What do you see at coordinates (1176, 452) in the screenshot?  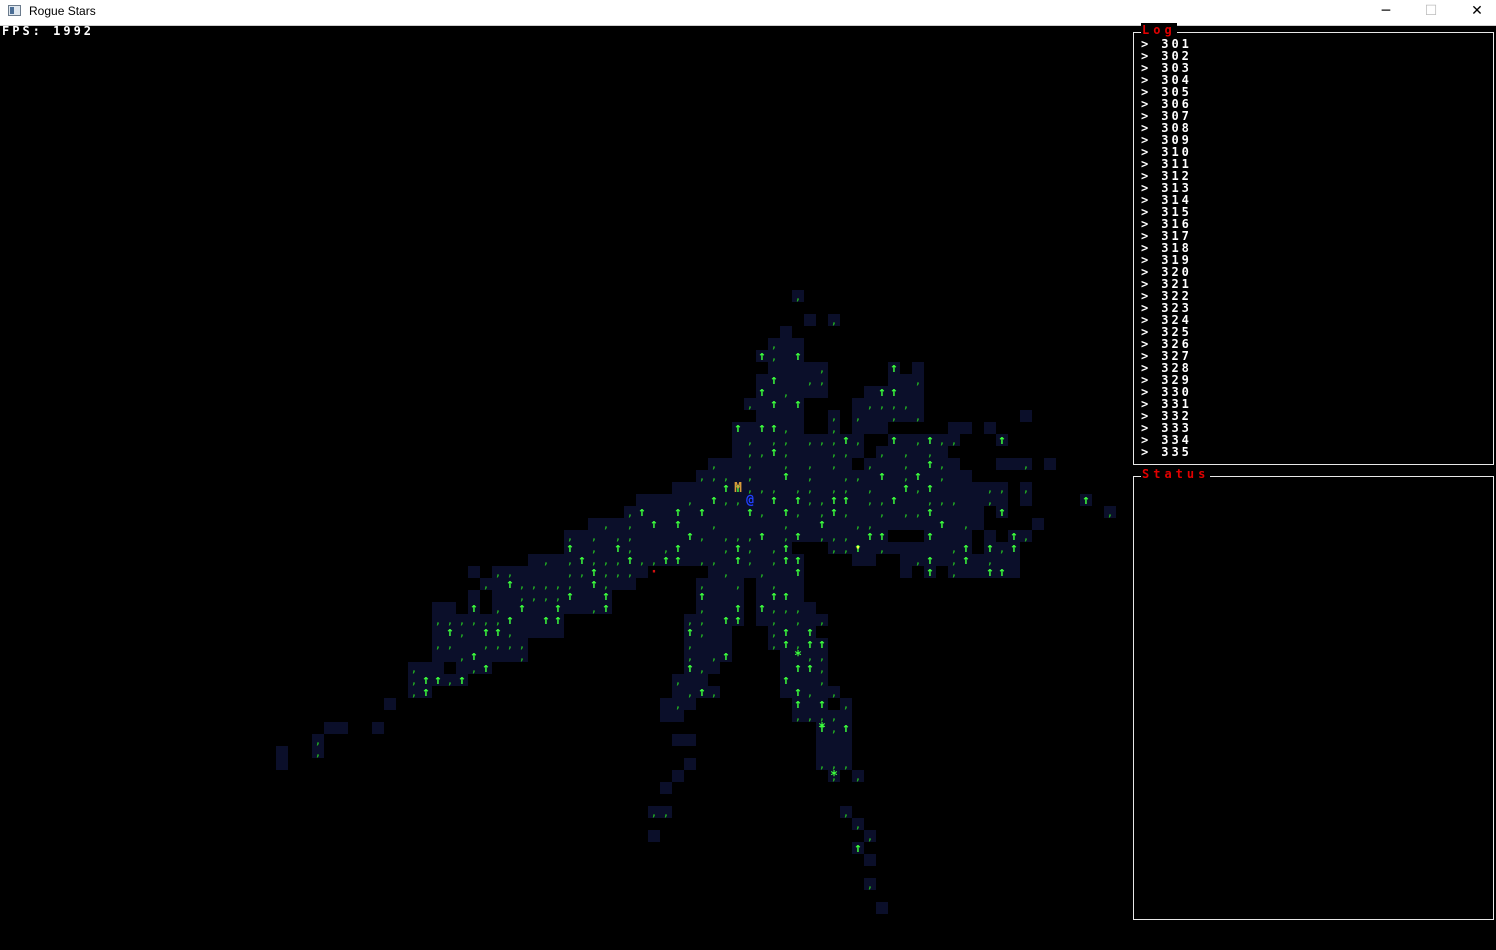 I see `log-entry-text: 335` at bounding box center [1176, 452].